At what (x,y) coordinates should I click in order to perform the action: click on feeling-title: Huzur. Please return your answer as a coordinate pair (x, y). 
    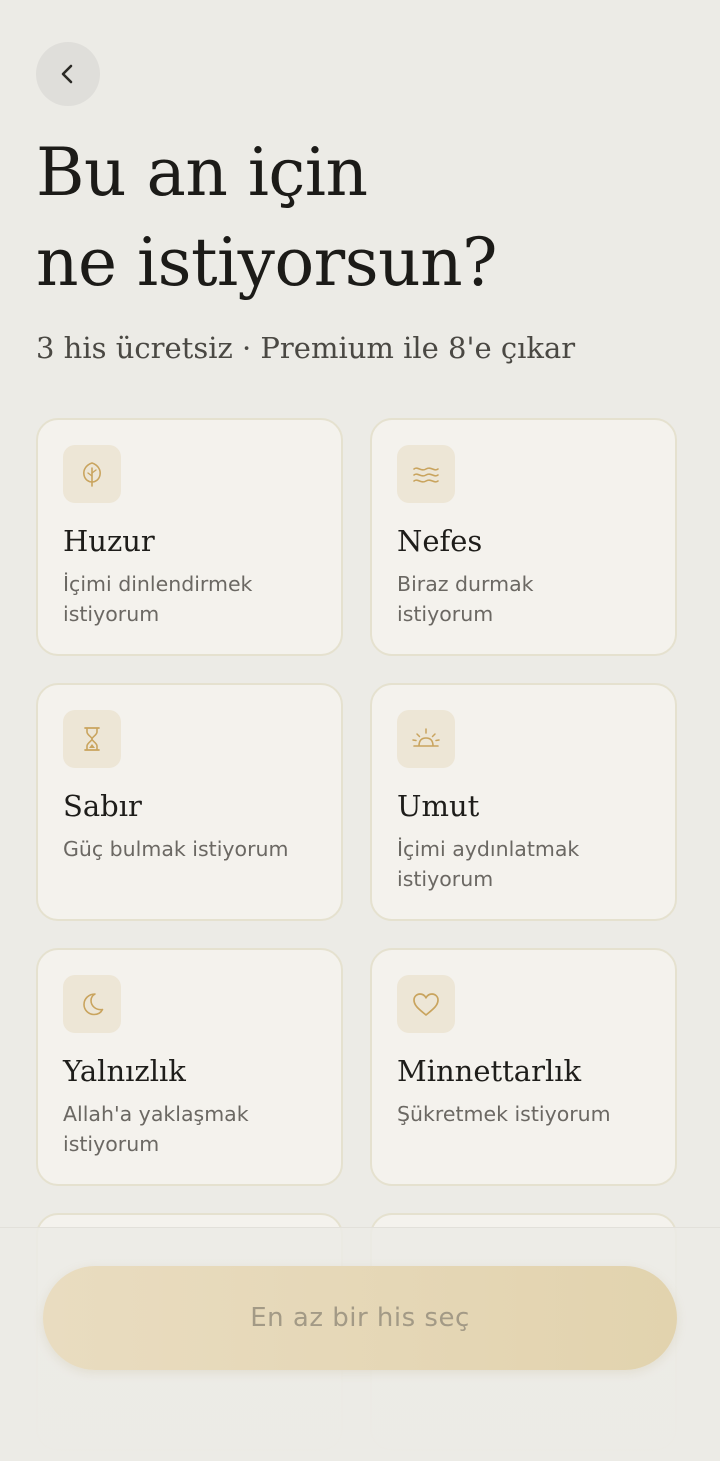
    Looking at the image, I should click on (109, 541).